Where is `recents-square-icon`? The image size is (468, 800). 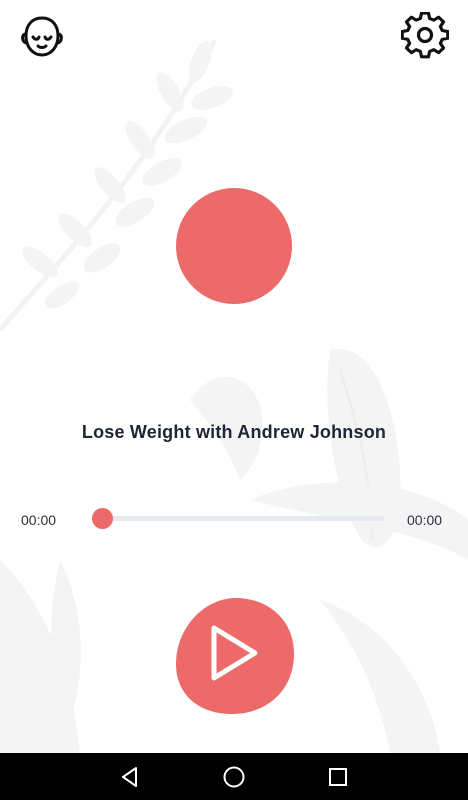
recents-square-icon is located at coordinates (338, 777).